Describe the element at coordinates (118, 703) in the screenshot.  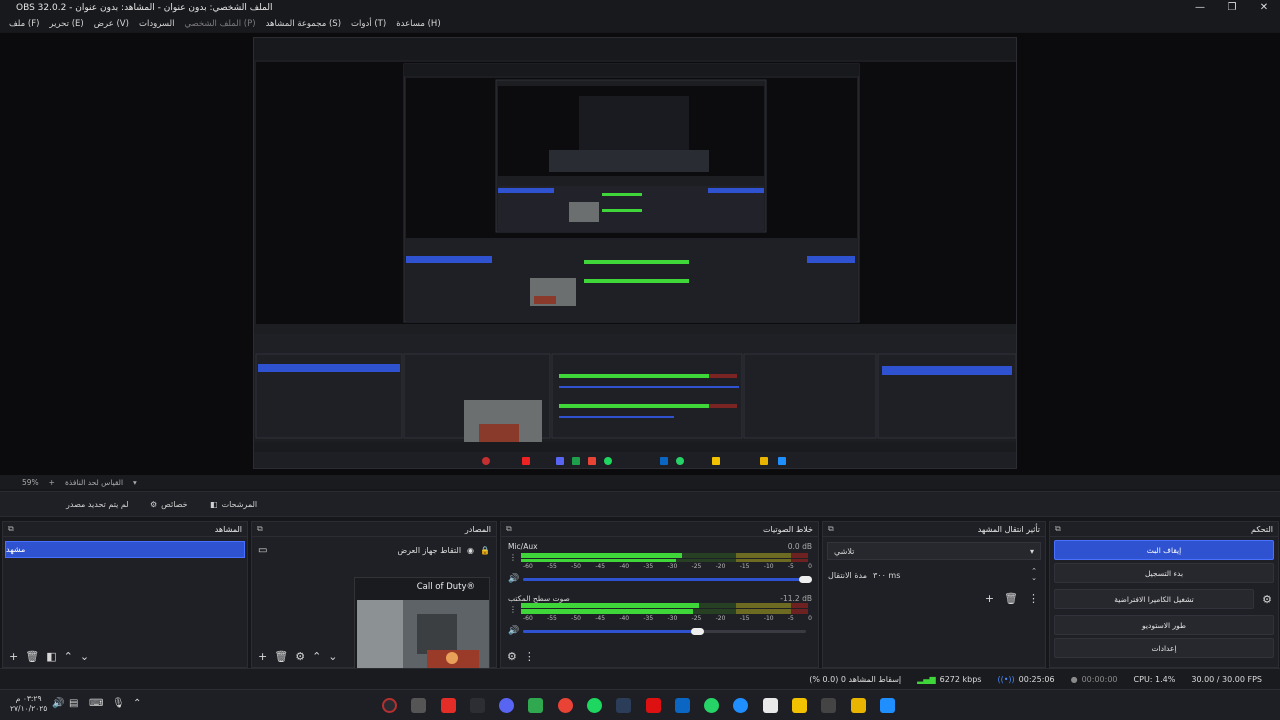
I see `microphone-icon: 🎙` at that location.